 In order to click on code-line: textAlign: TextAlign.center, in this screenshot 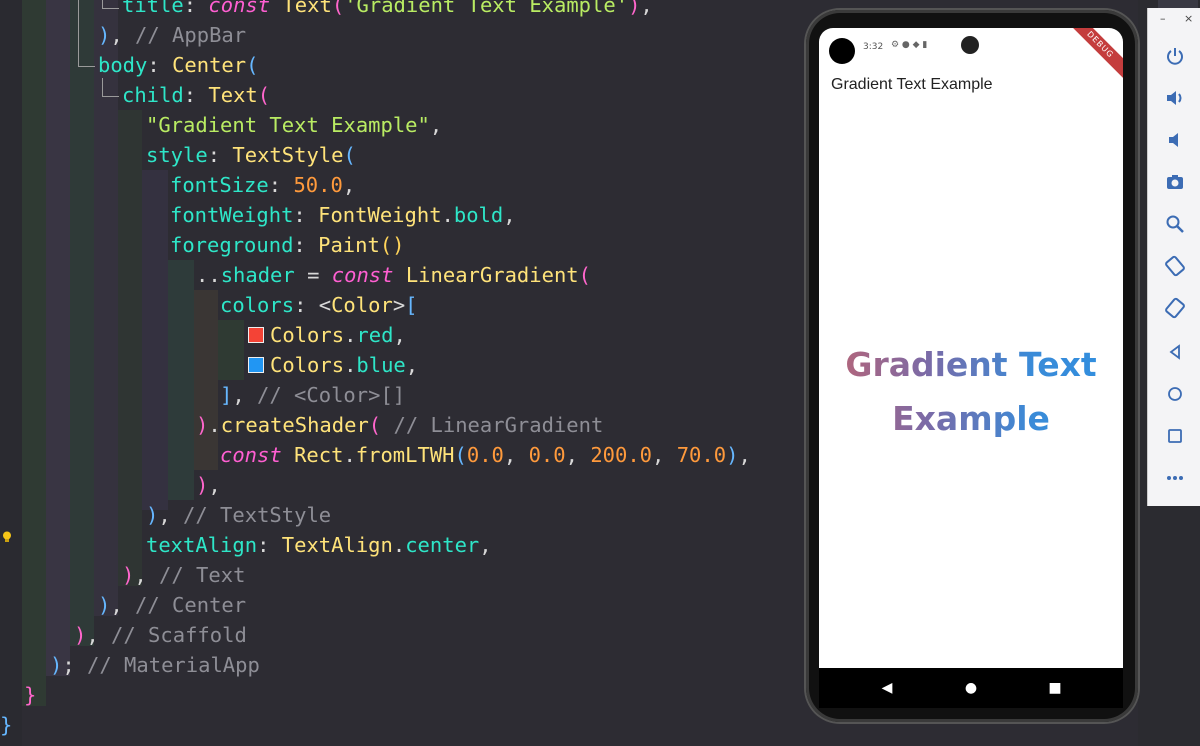, I will do `click(319, 545)`.